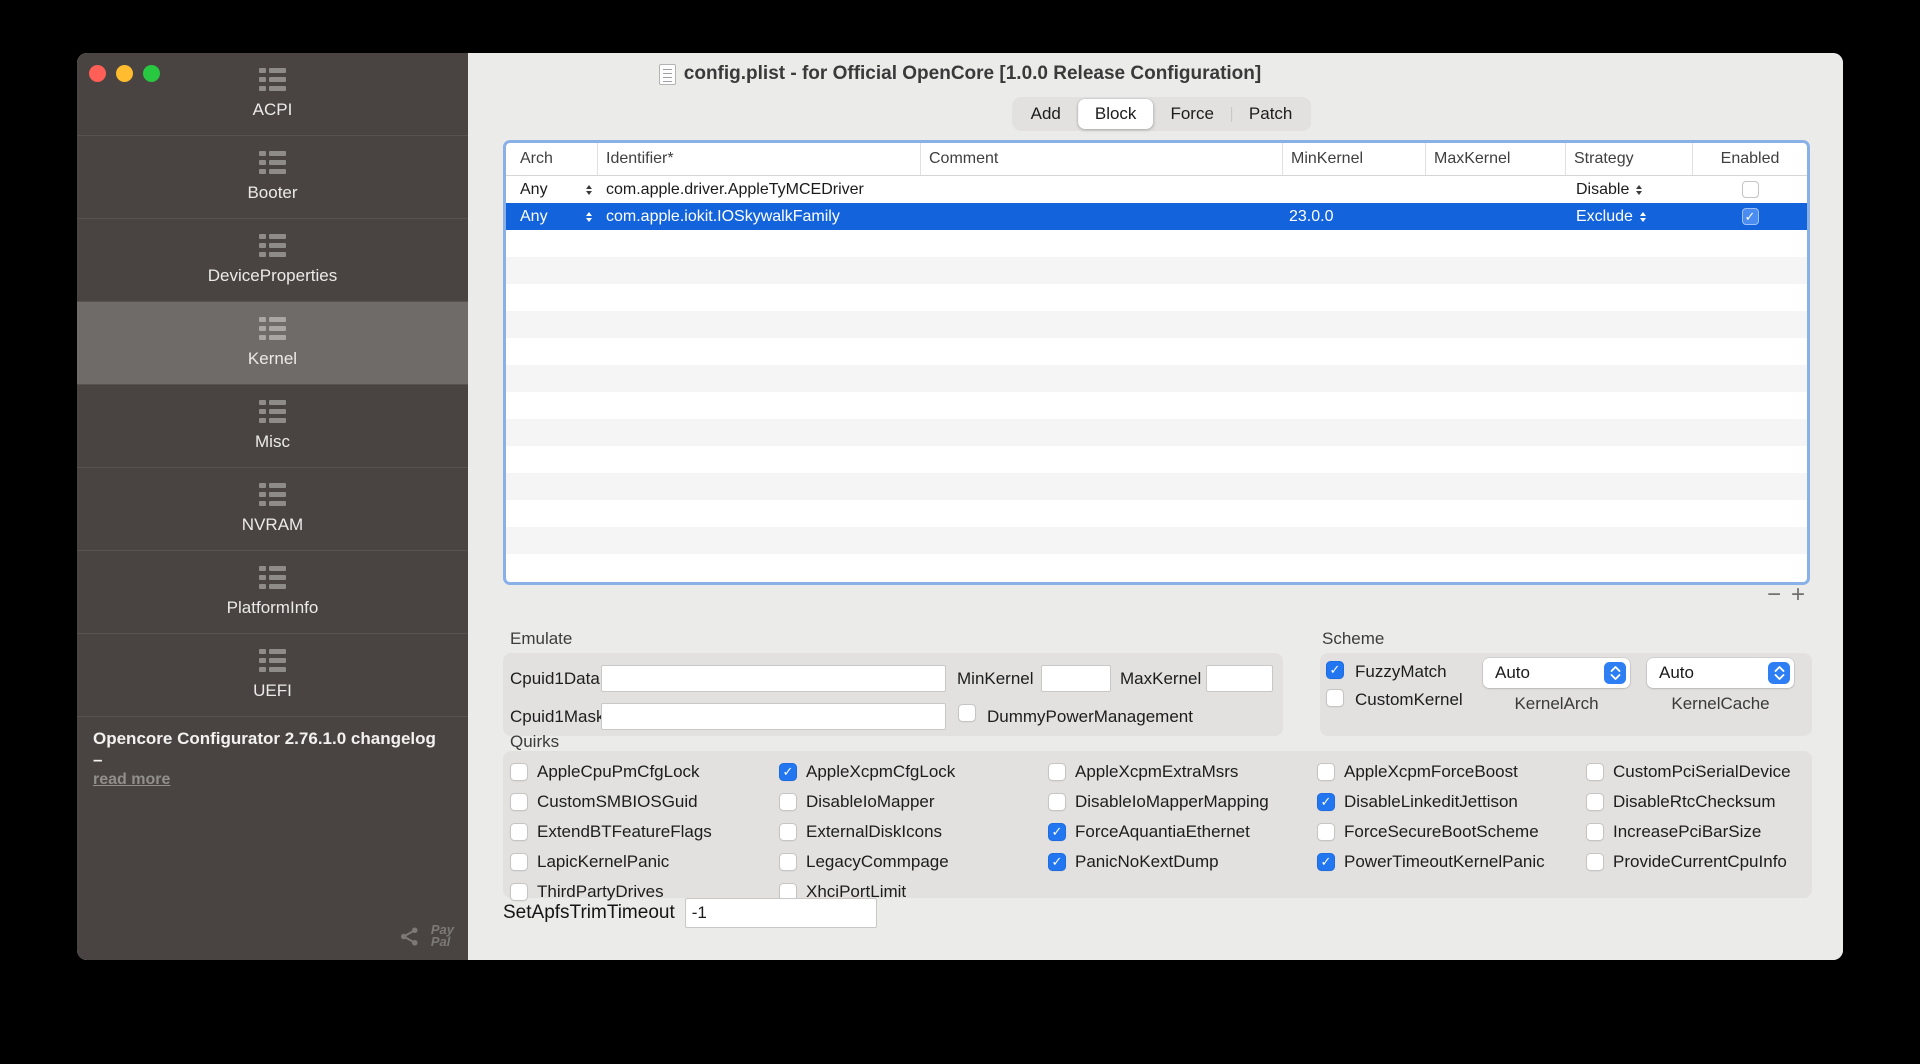 The image size is (1920, 1064). Describe the element at coordinates (1595, 862) in the screenshot. I see `quirk-providecurrentcpuinfo-checkbox` at that location.